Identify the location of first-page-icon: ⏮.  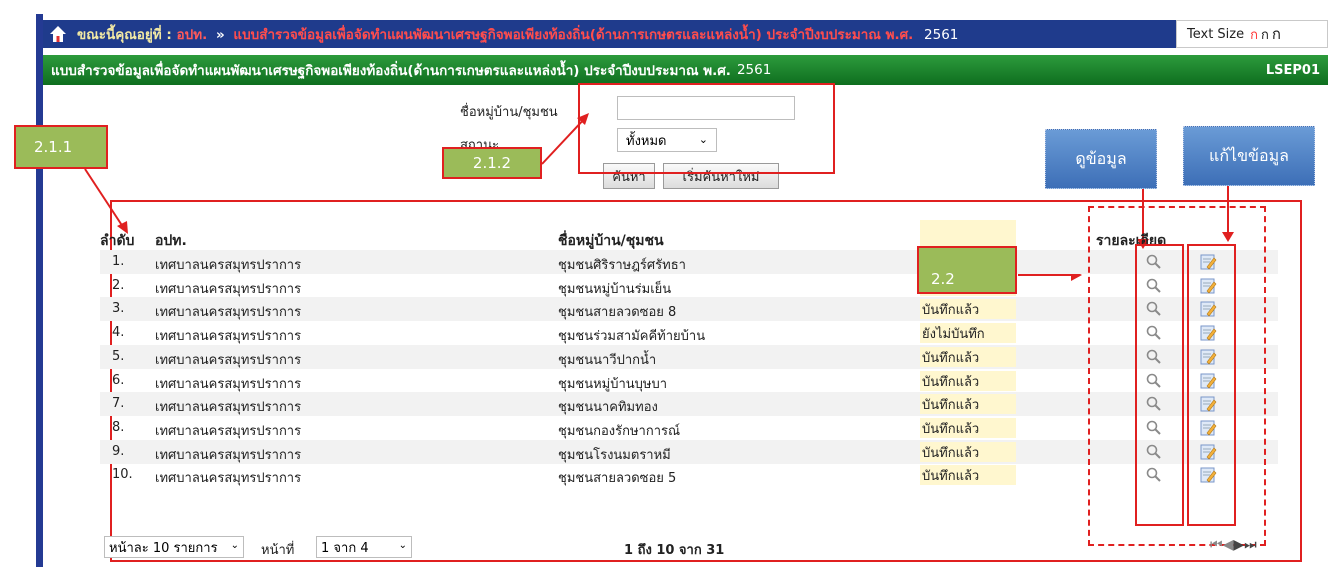
(1216, 545).